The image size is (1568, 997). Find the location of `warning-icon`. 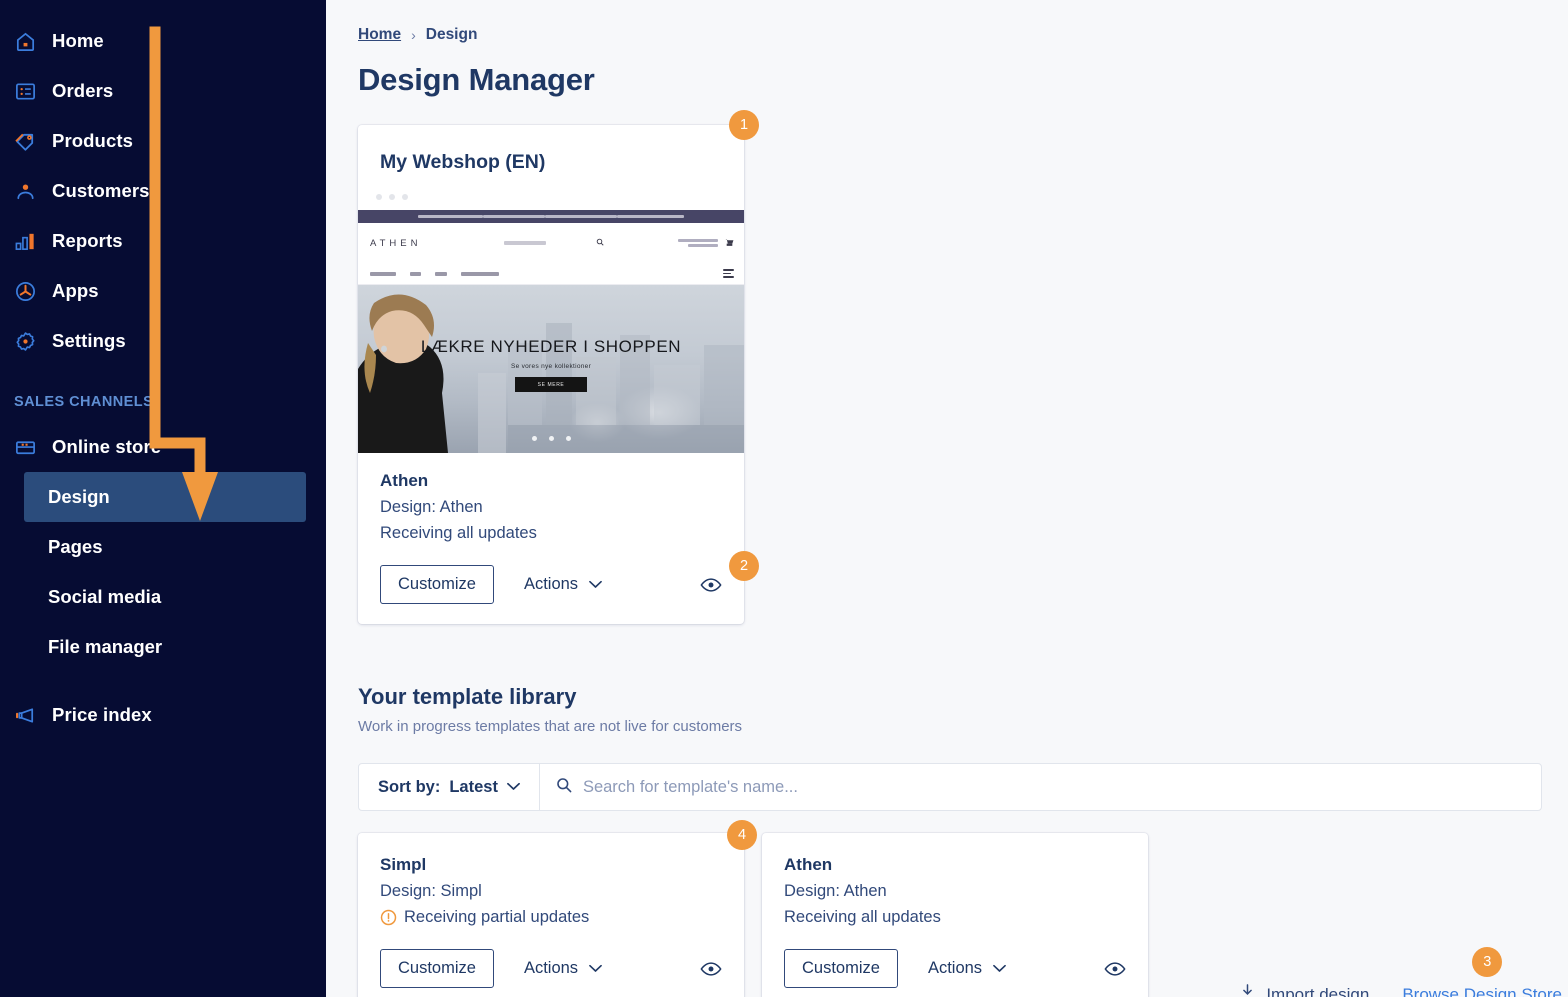

warning-icon is located at coordinates (388, 917).